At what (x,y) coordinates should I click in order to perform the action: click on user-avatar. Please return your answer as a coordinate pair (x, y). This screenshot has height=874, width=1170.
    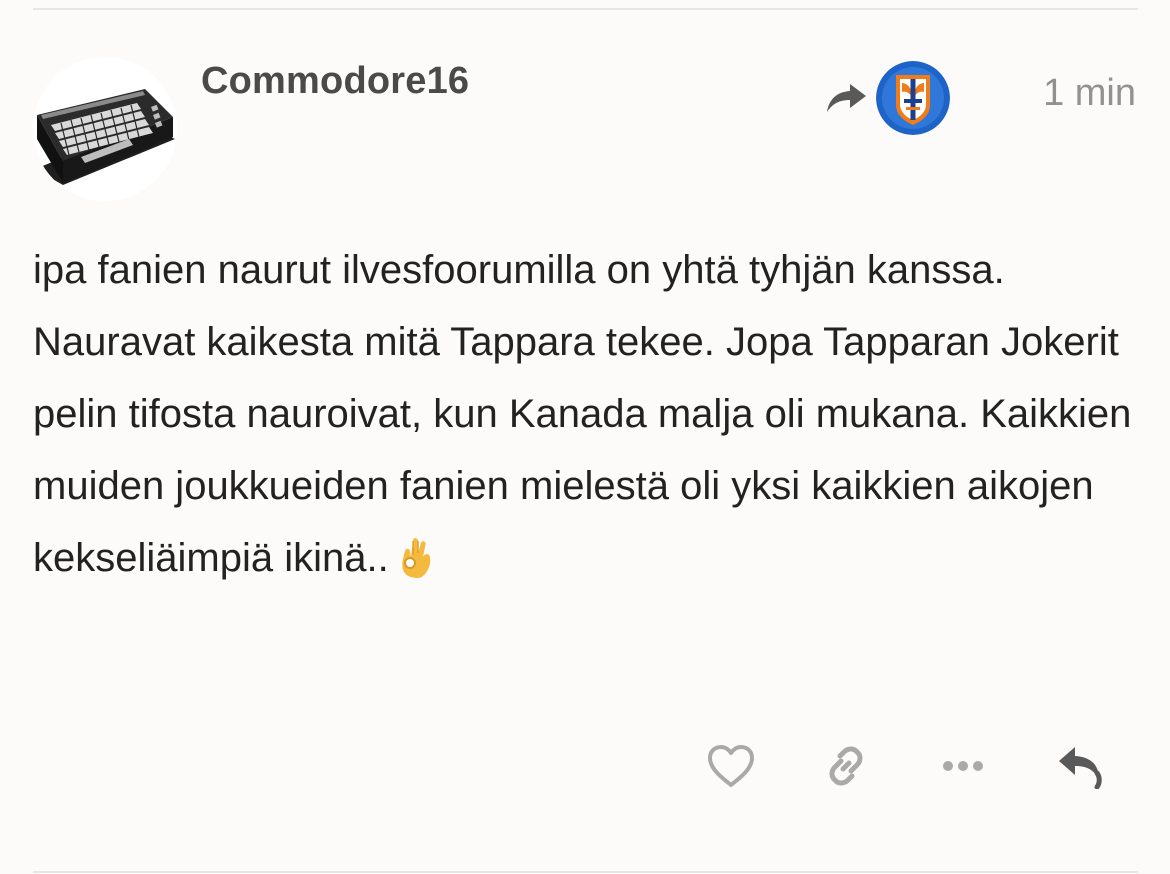
    Looking at the image, I should click on (105, 129).